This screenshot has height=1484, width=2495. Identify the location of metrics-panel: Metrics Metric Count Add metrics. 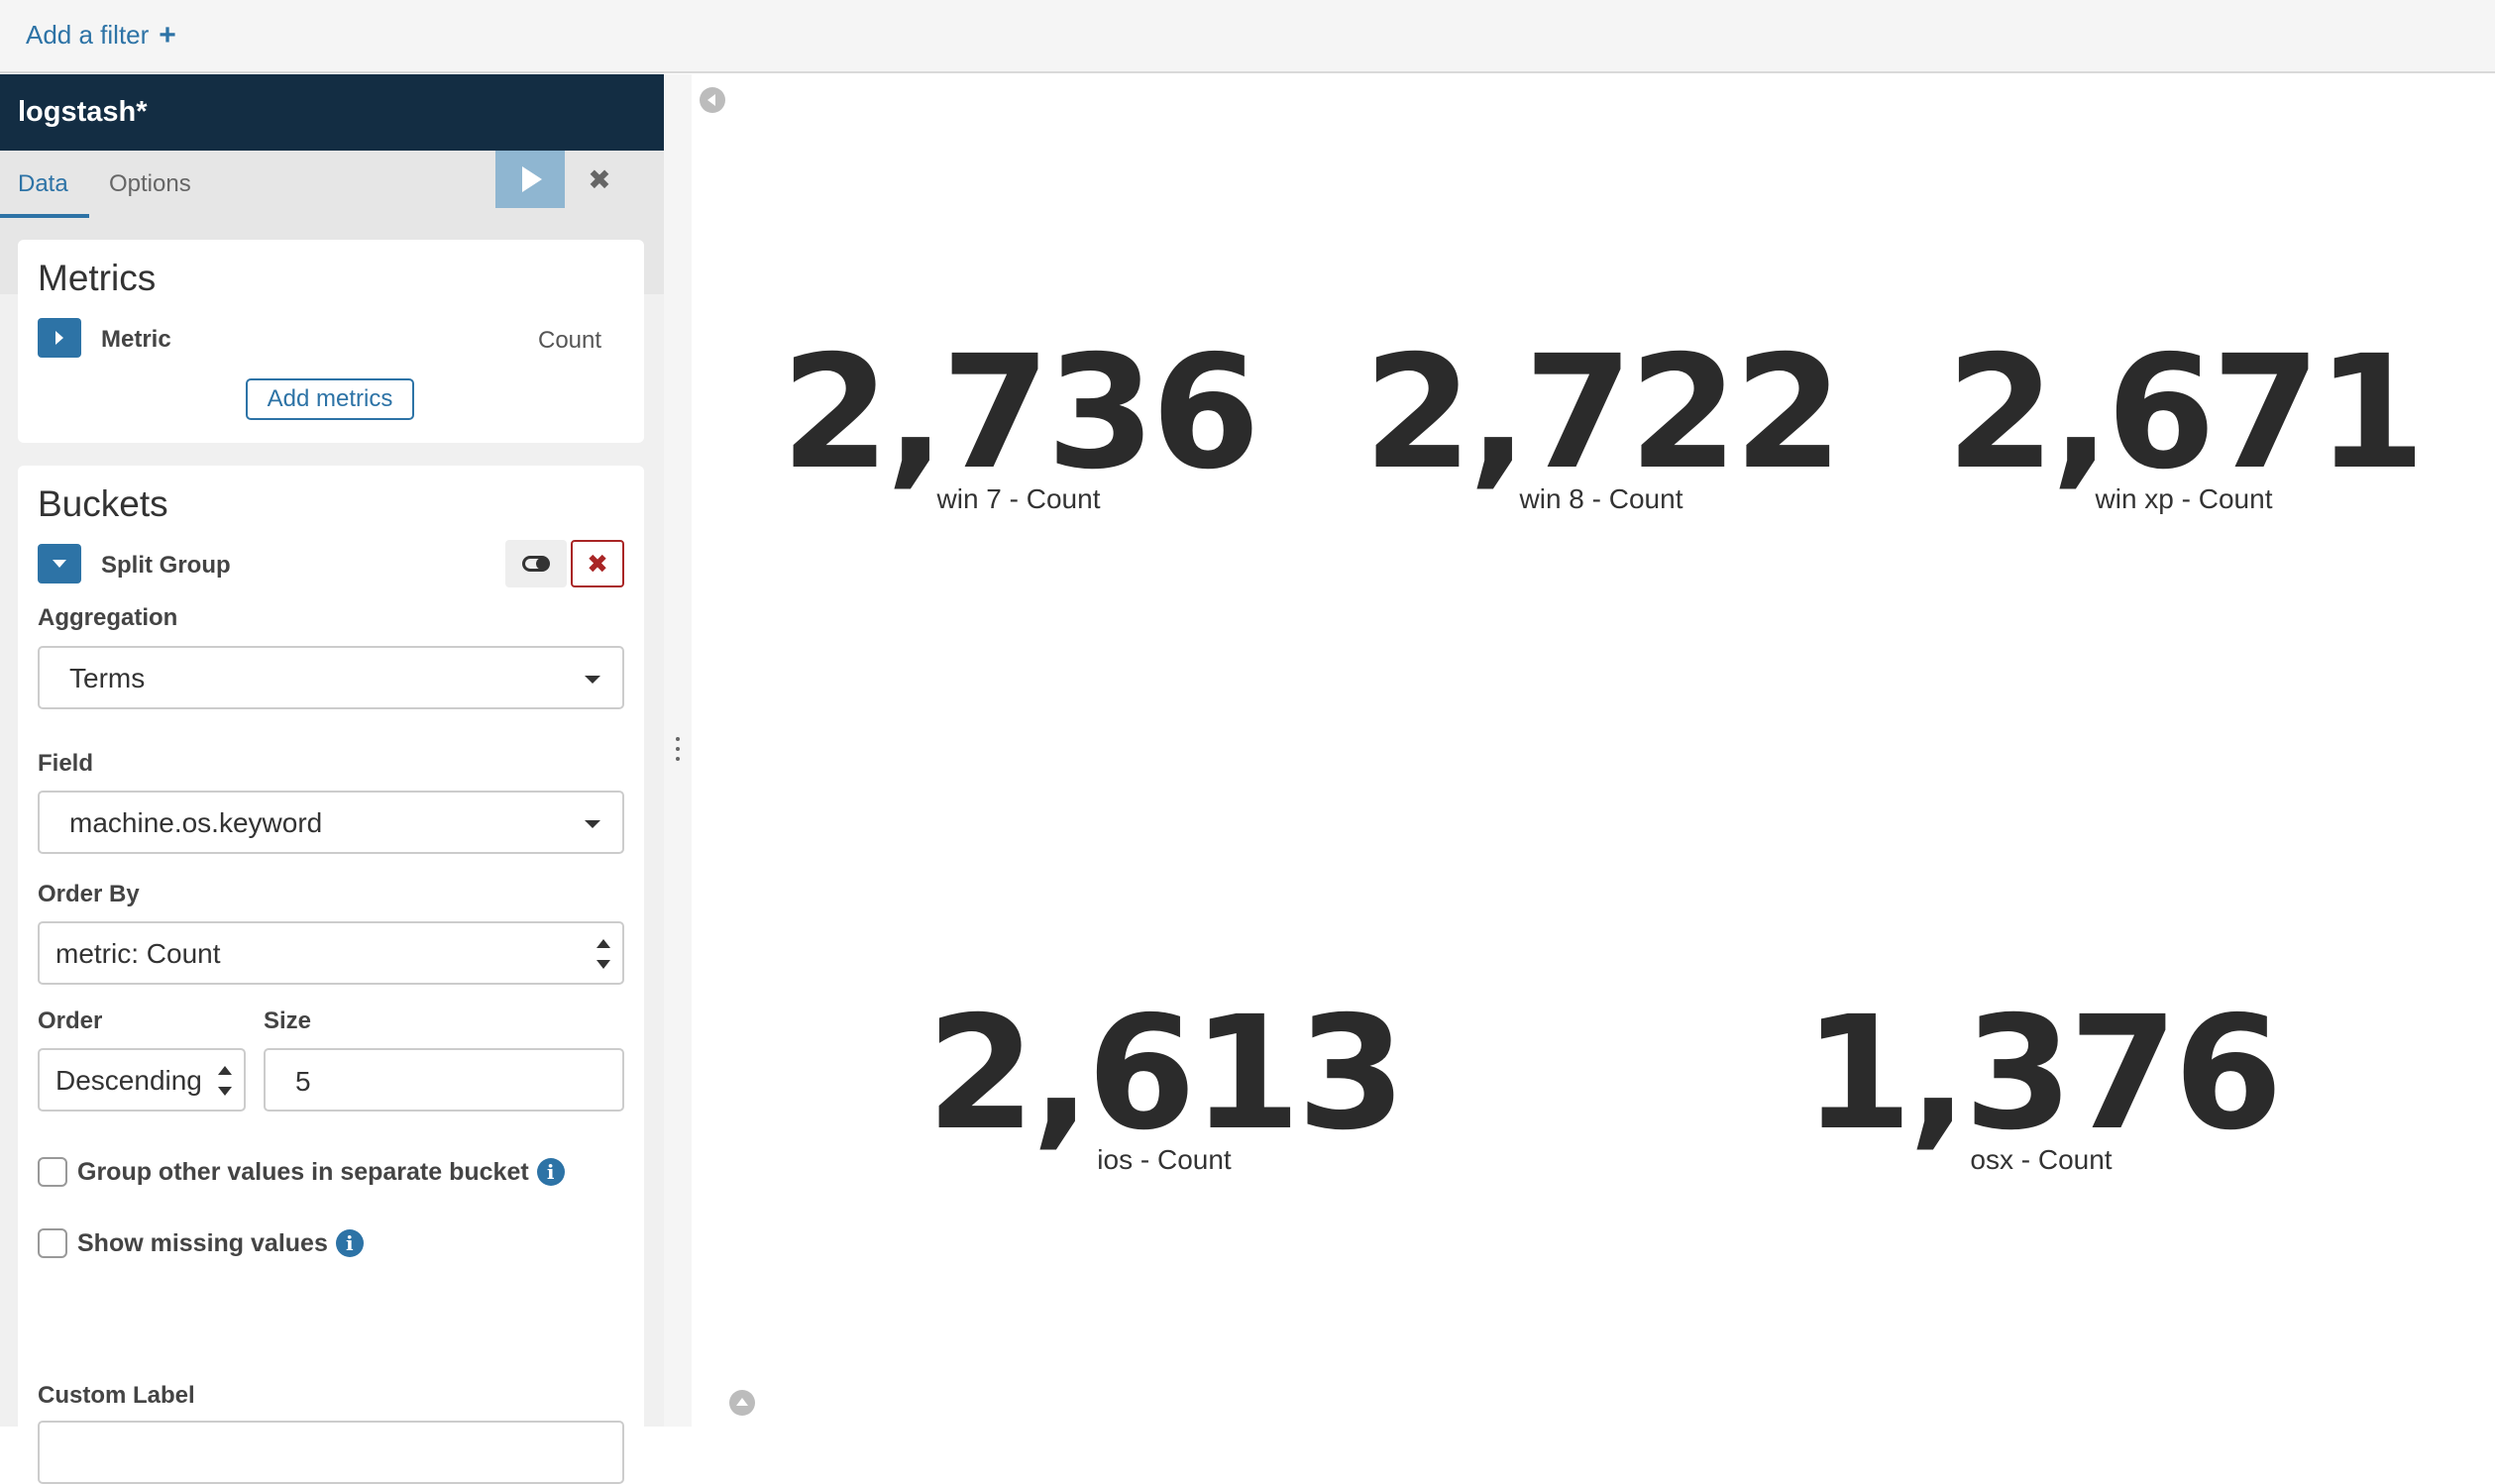
(331, 342).